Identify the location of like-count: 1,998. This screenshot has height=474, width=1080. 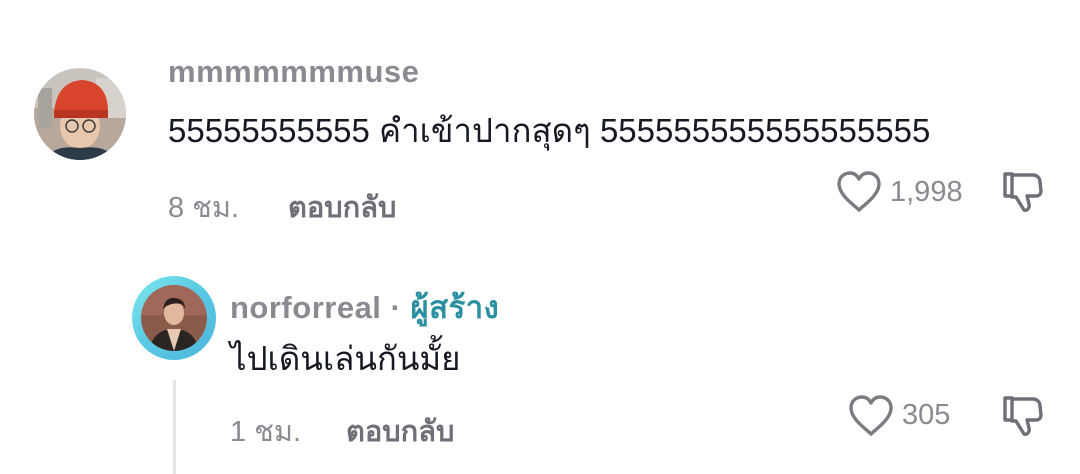
(926, 192).